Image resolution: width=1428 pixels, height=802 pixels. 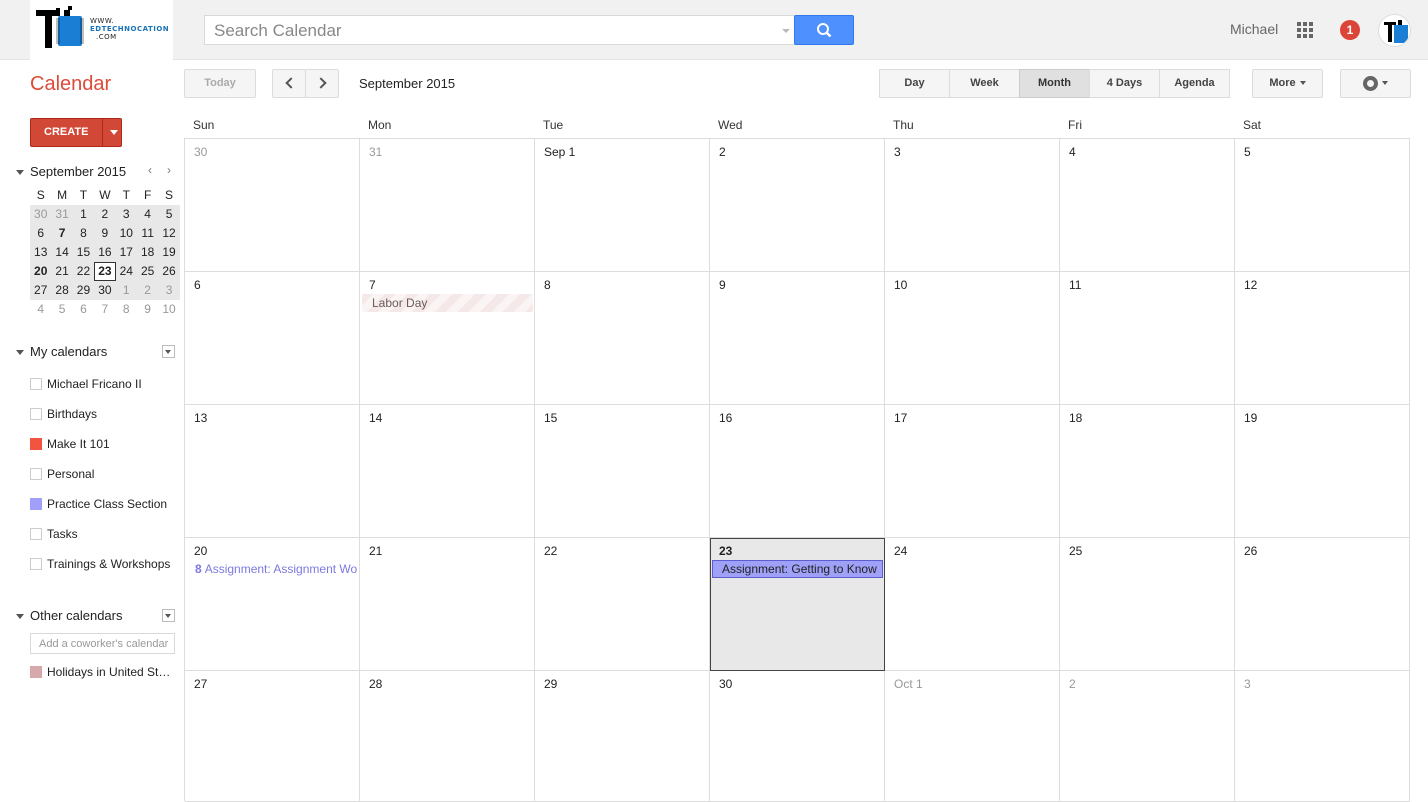 What do you see at coordinates (972, 736) in the screenshot?
I see `day-cell: Oct 1` at bounding box center [972, 736].